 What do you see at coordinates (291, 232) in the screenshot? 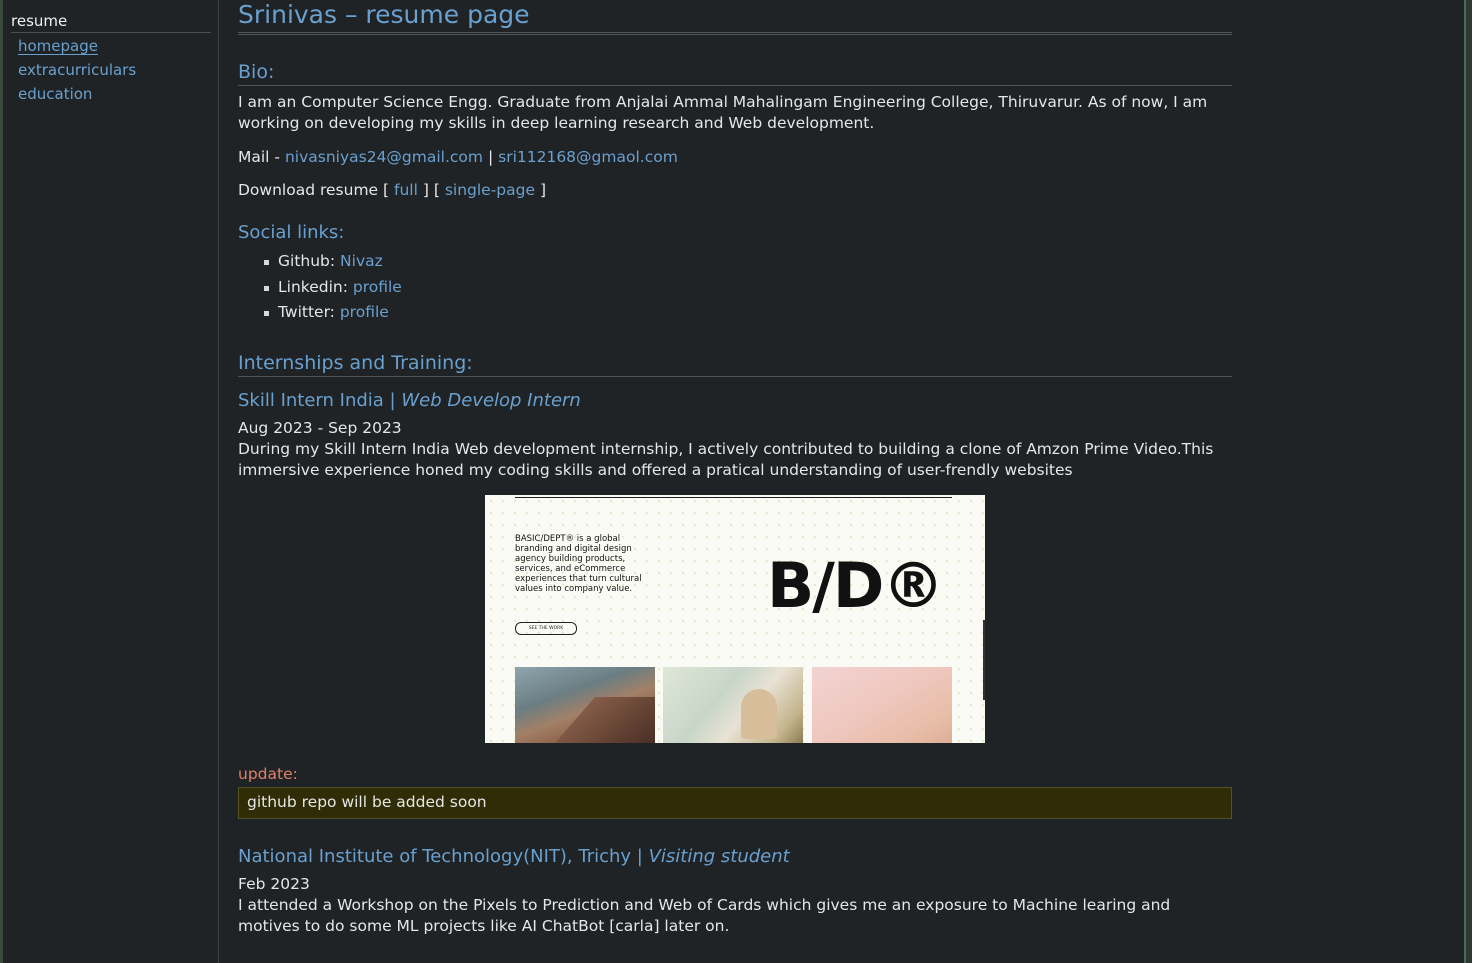
I see `social-heading: Social links:` at bounding box center [291, 232].